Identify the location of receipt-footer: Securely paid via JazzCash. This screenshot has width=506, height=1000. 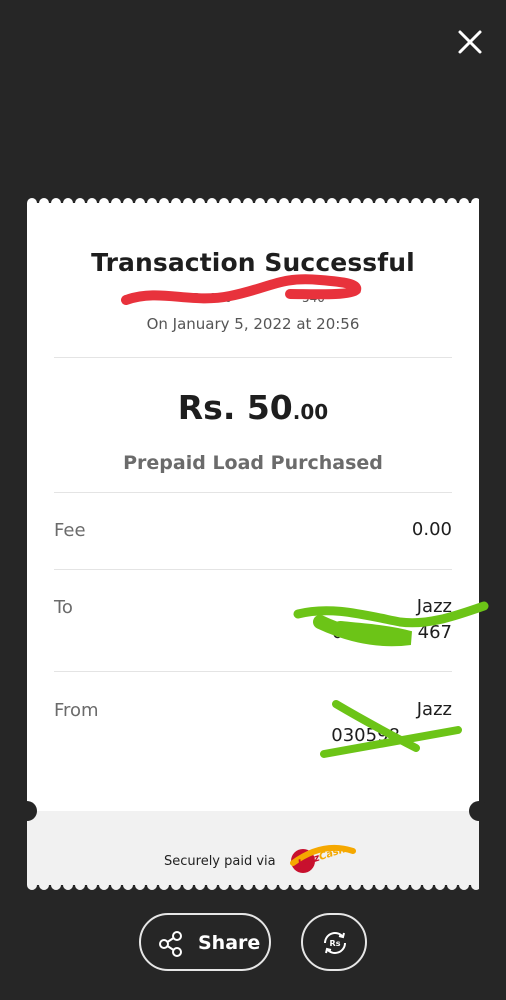
(253, 845).